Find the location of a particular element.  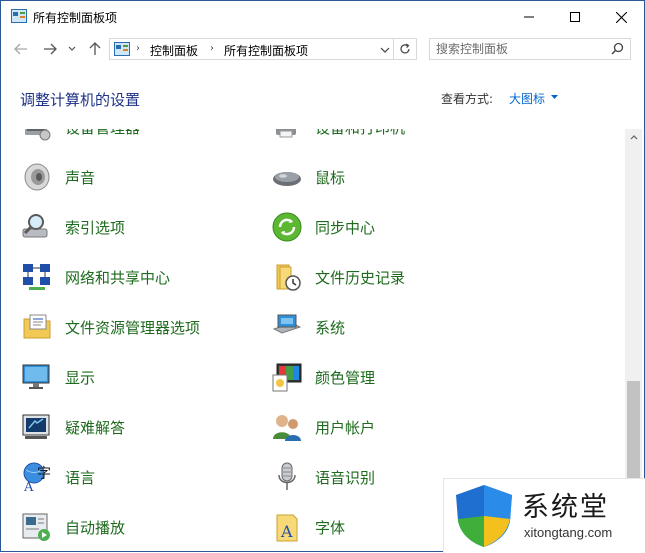

view-by-dropdown: 大图标 is located at coordinates (527, 98).